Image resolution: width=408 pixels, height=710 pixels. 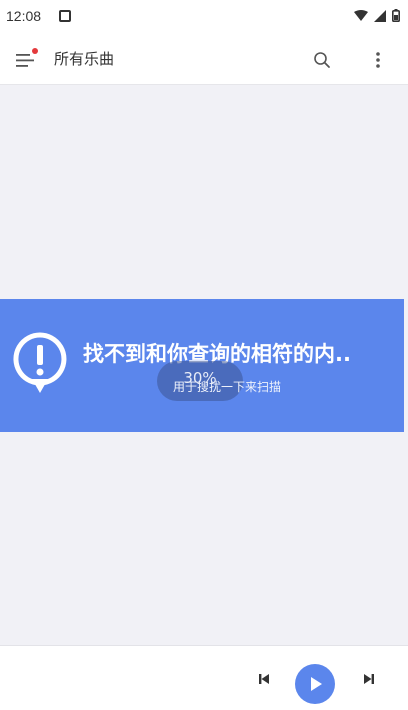 What do you see at coordinates (40, 362) in the screenshot?
I see `alert-icon` at bounding box center [40, 362].